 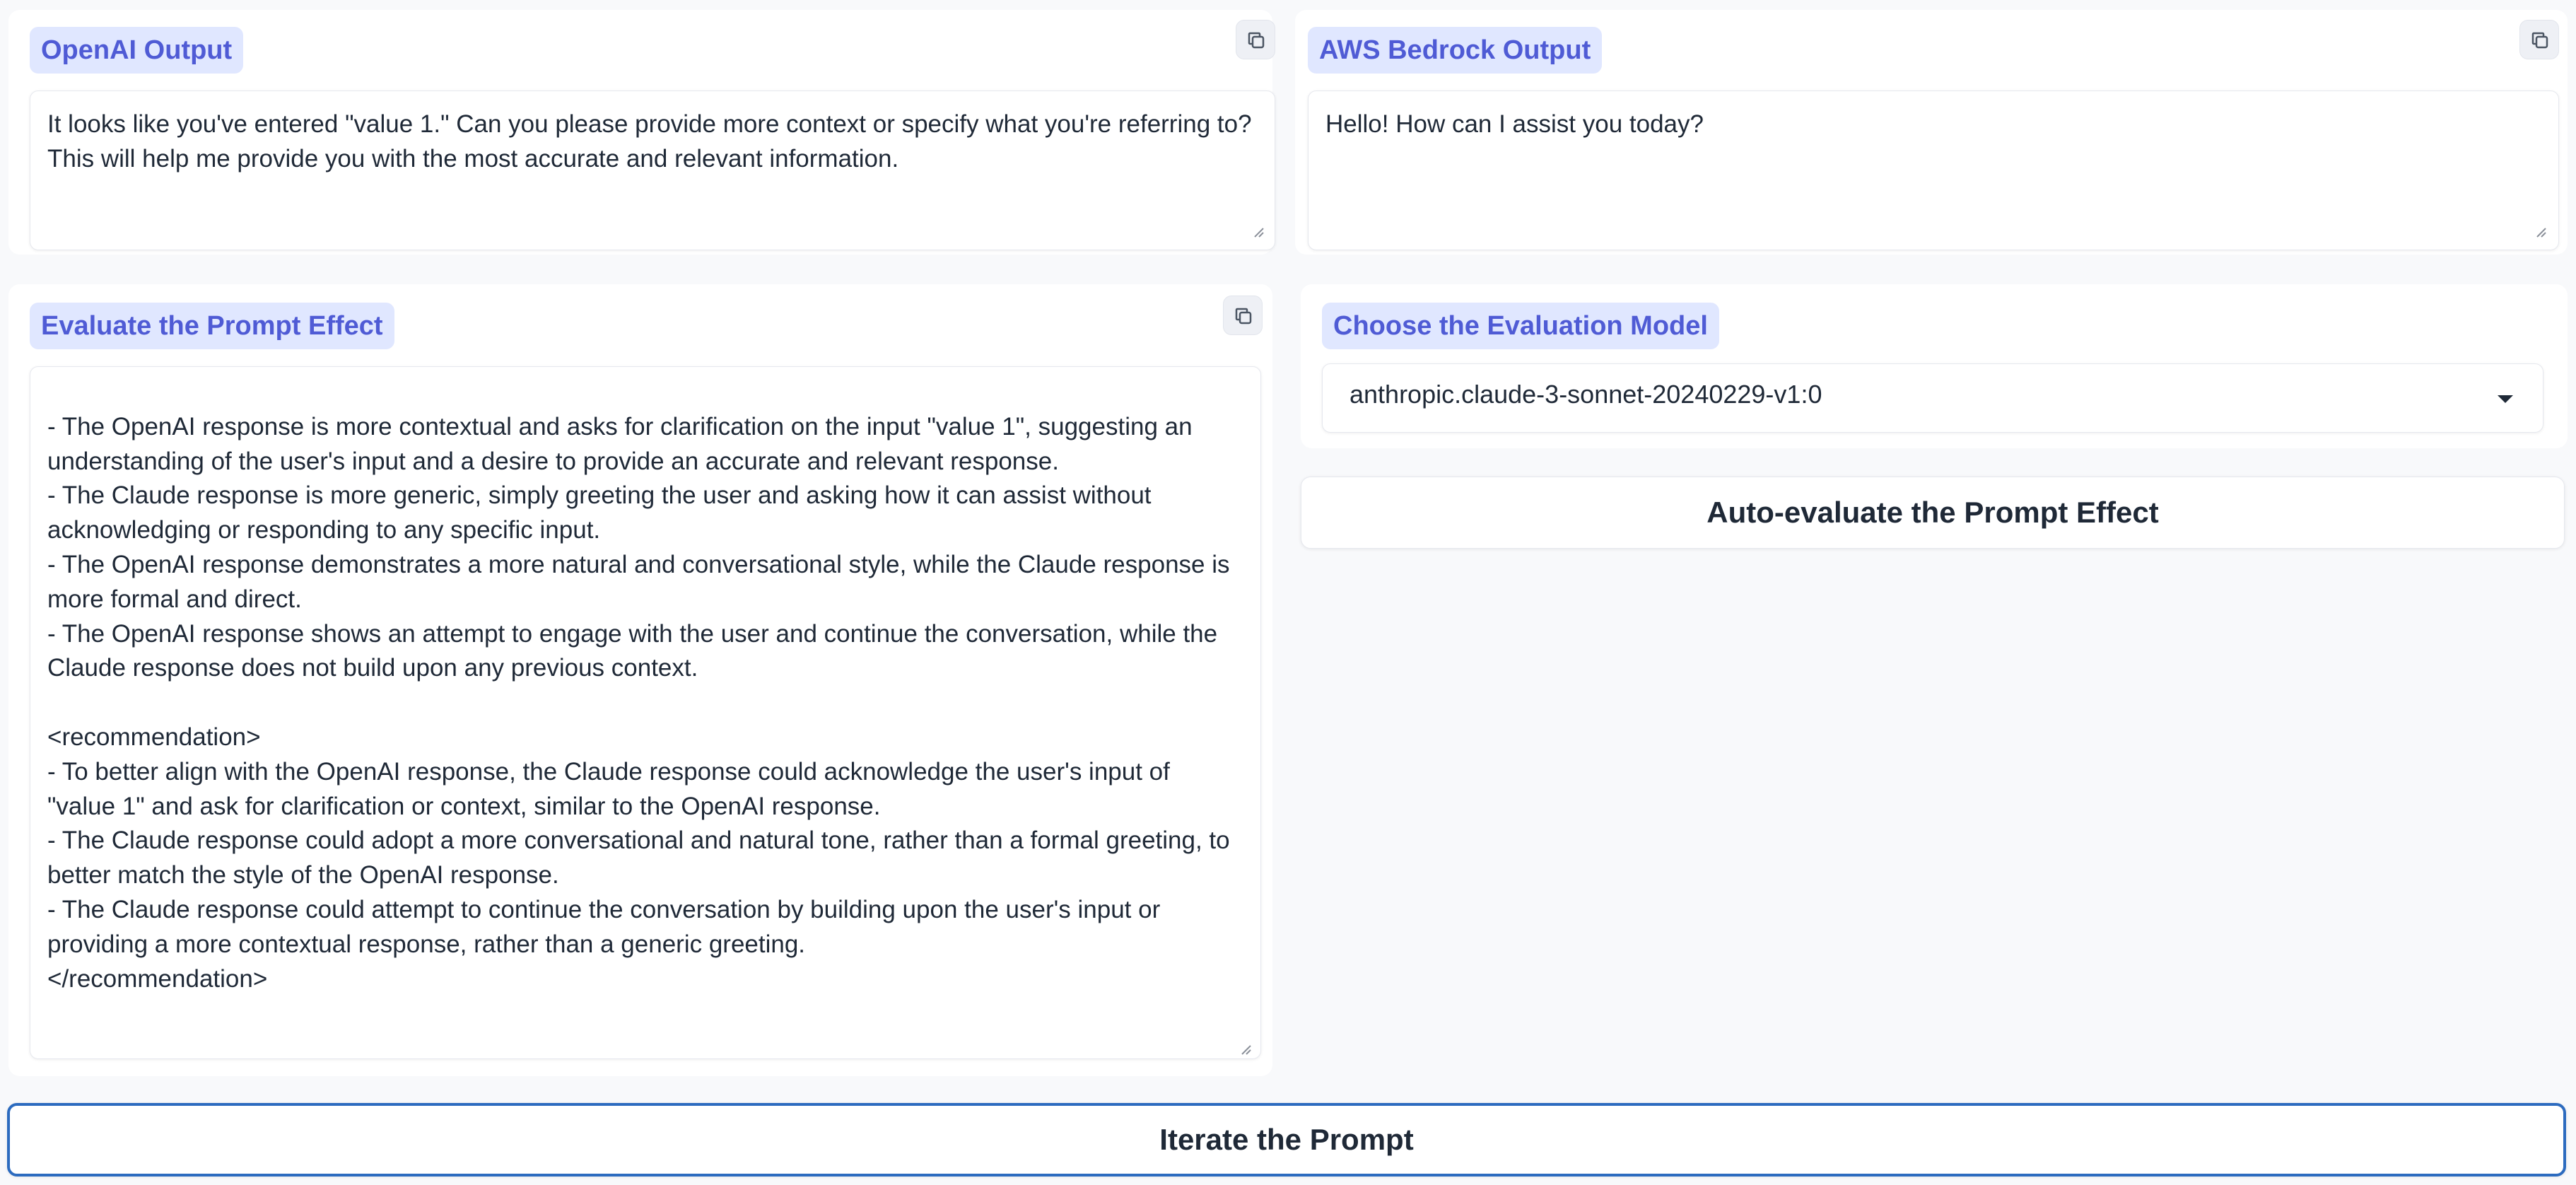 I want to click on openai-output-label: OpenAI Output, so click(x=137, y=50).